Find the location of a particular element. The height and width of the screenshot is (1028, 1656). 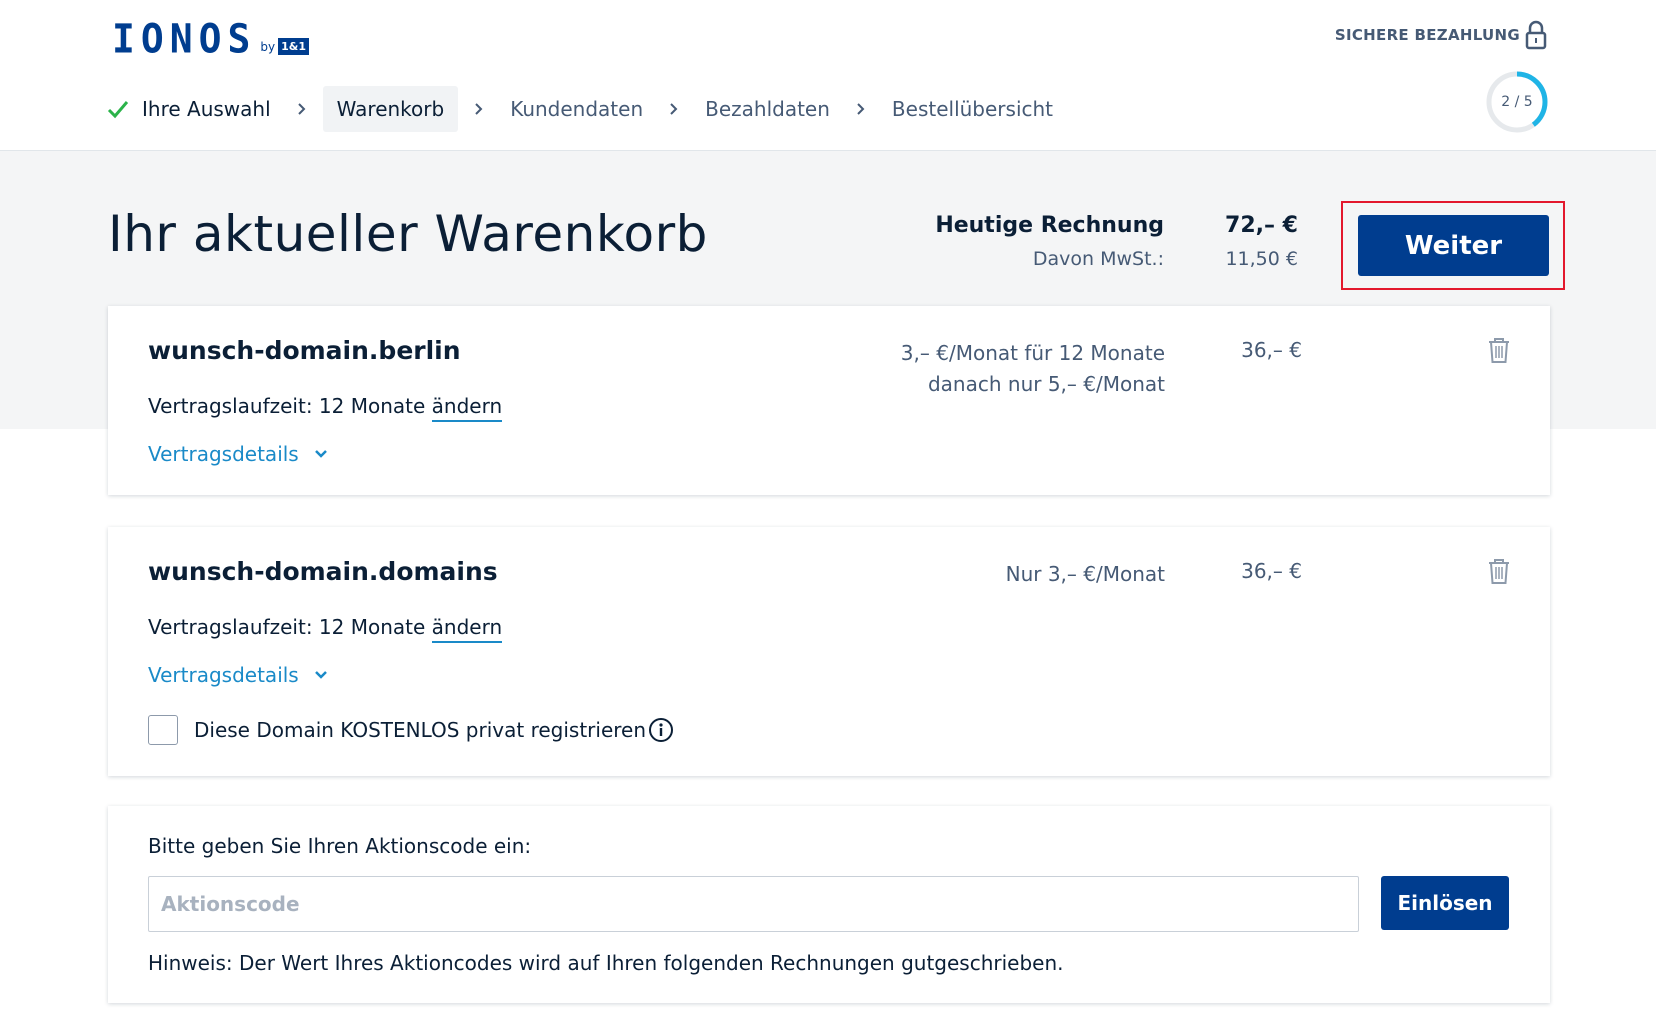

step-label: Bezahldaten is located at coordinates (767, 109).